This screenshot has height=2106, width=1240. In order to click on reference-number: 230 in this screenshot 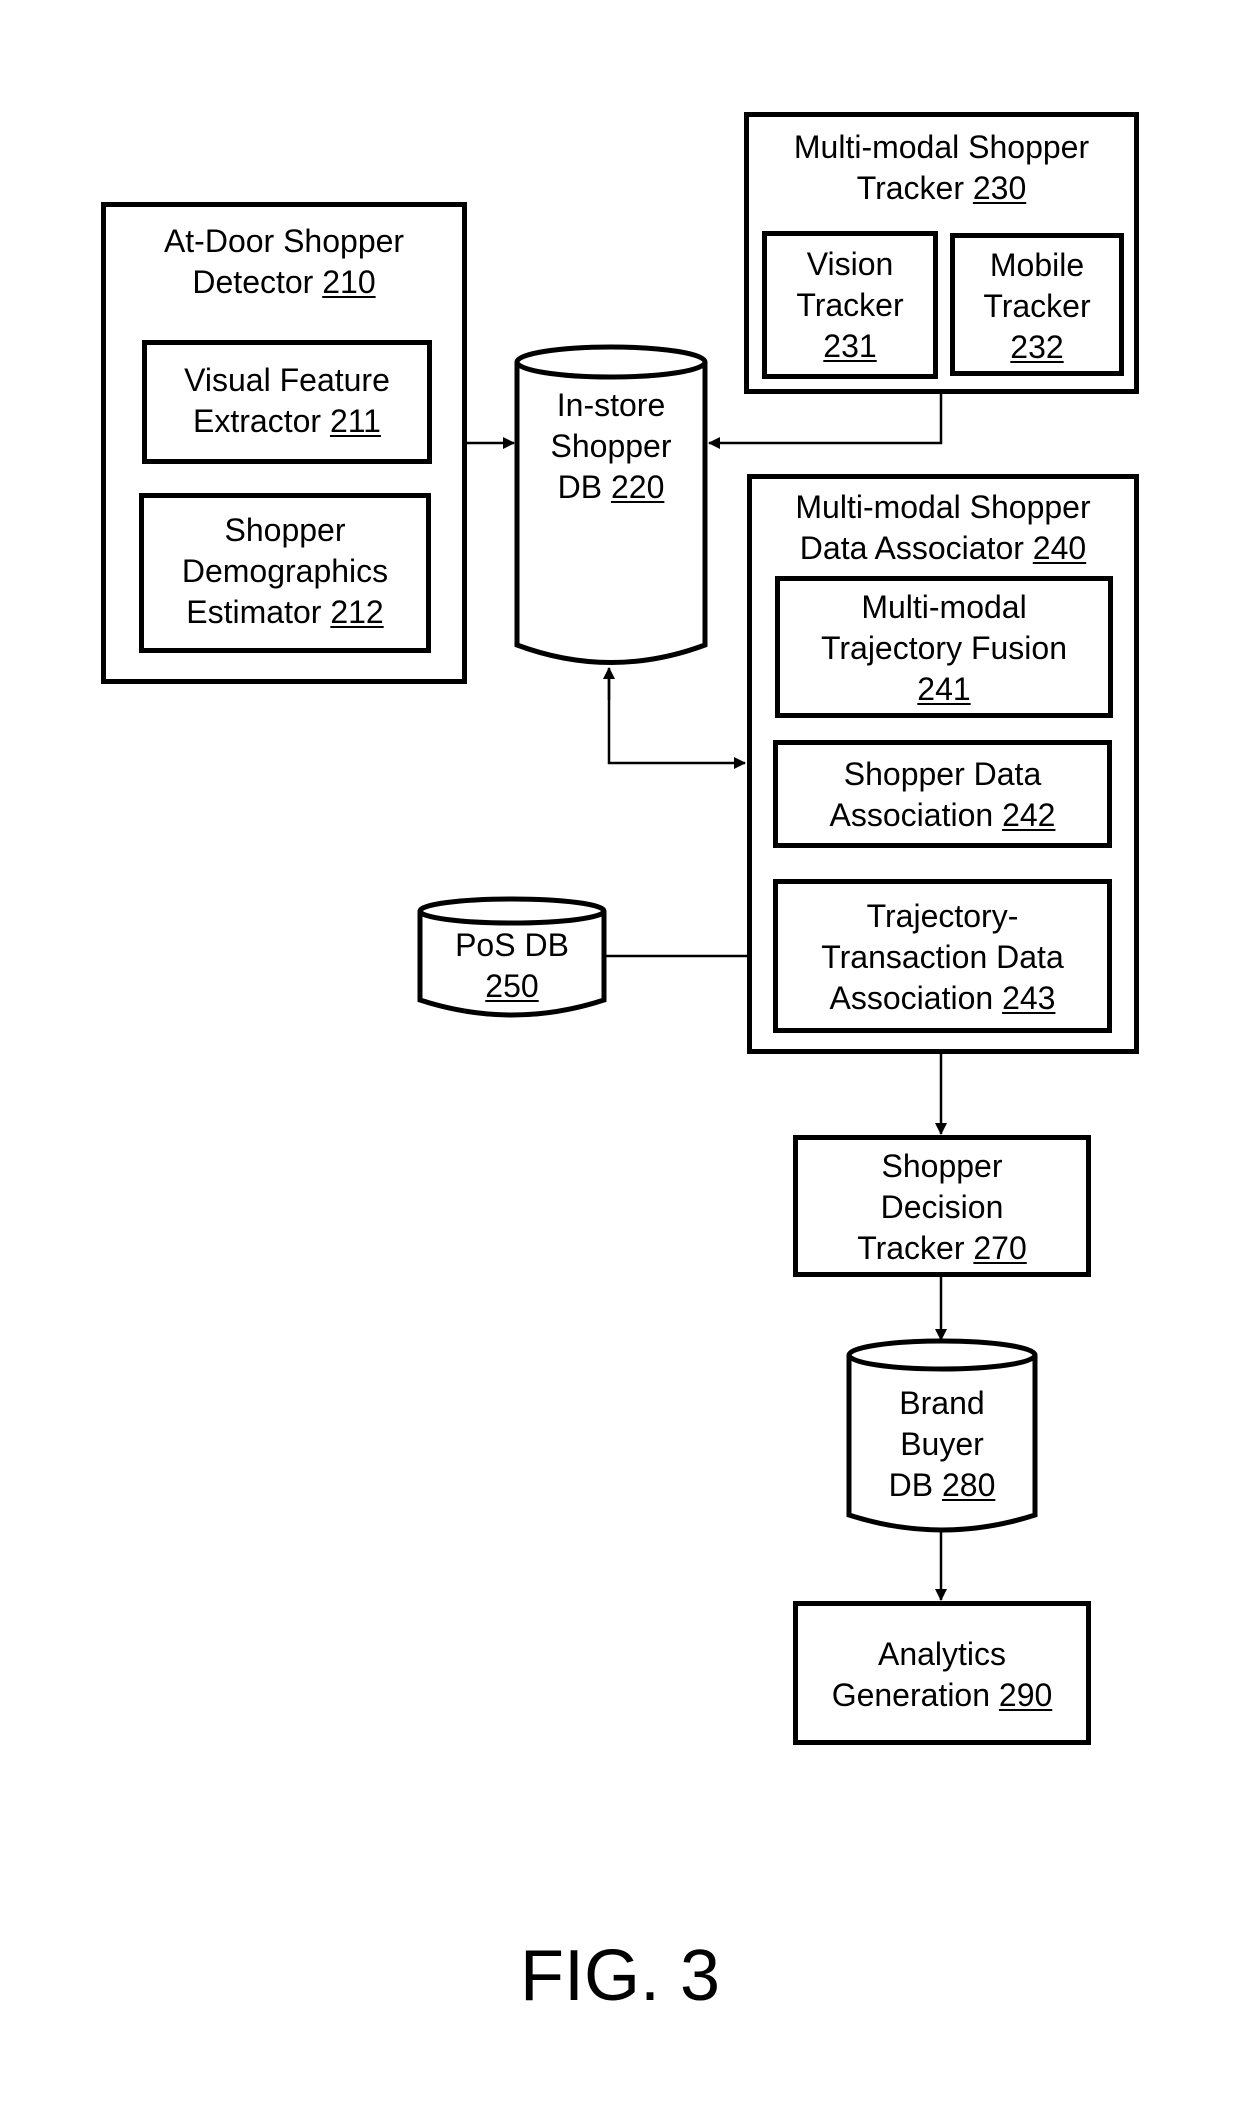, I will do `click(999, 188)`.